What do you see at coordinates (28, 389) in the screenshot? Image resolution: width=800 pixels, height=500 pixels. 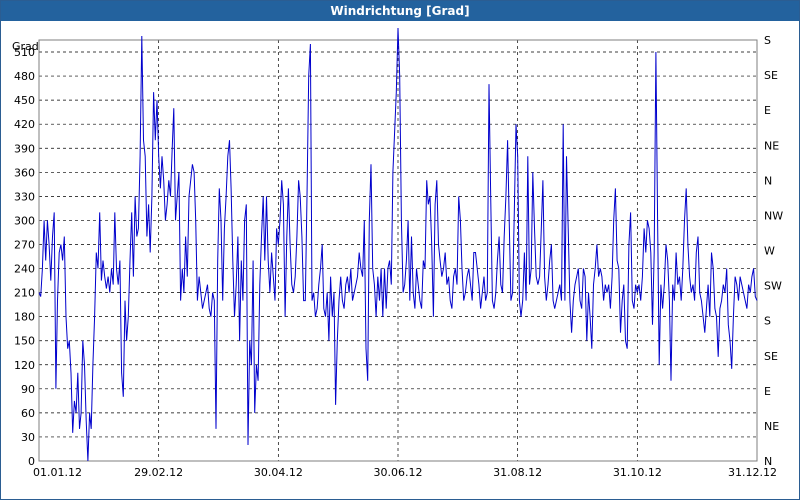 I see `y-tick-label: 90` at bounding box center [28, 389].